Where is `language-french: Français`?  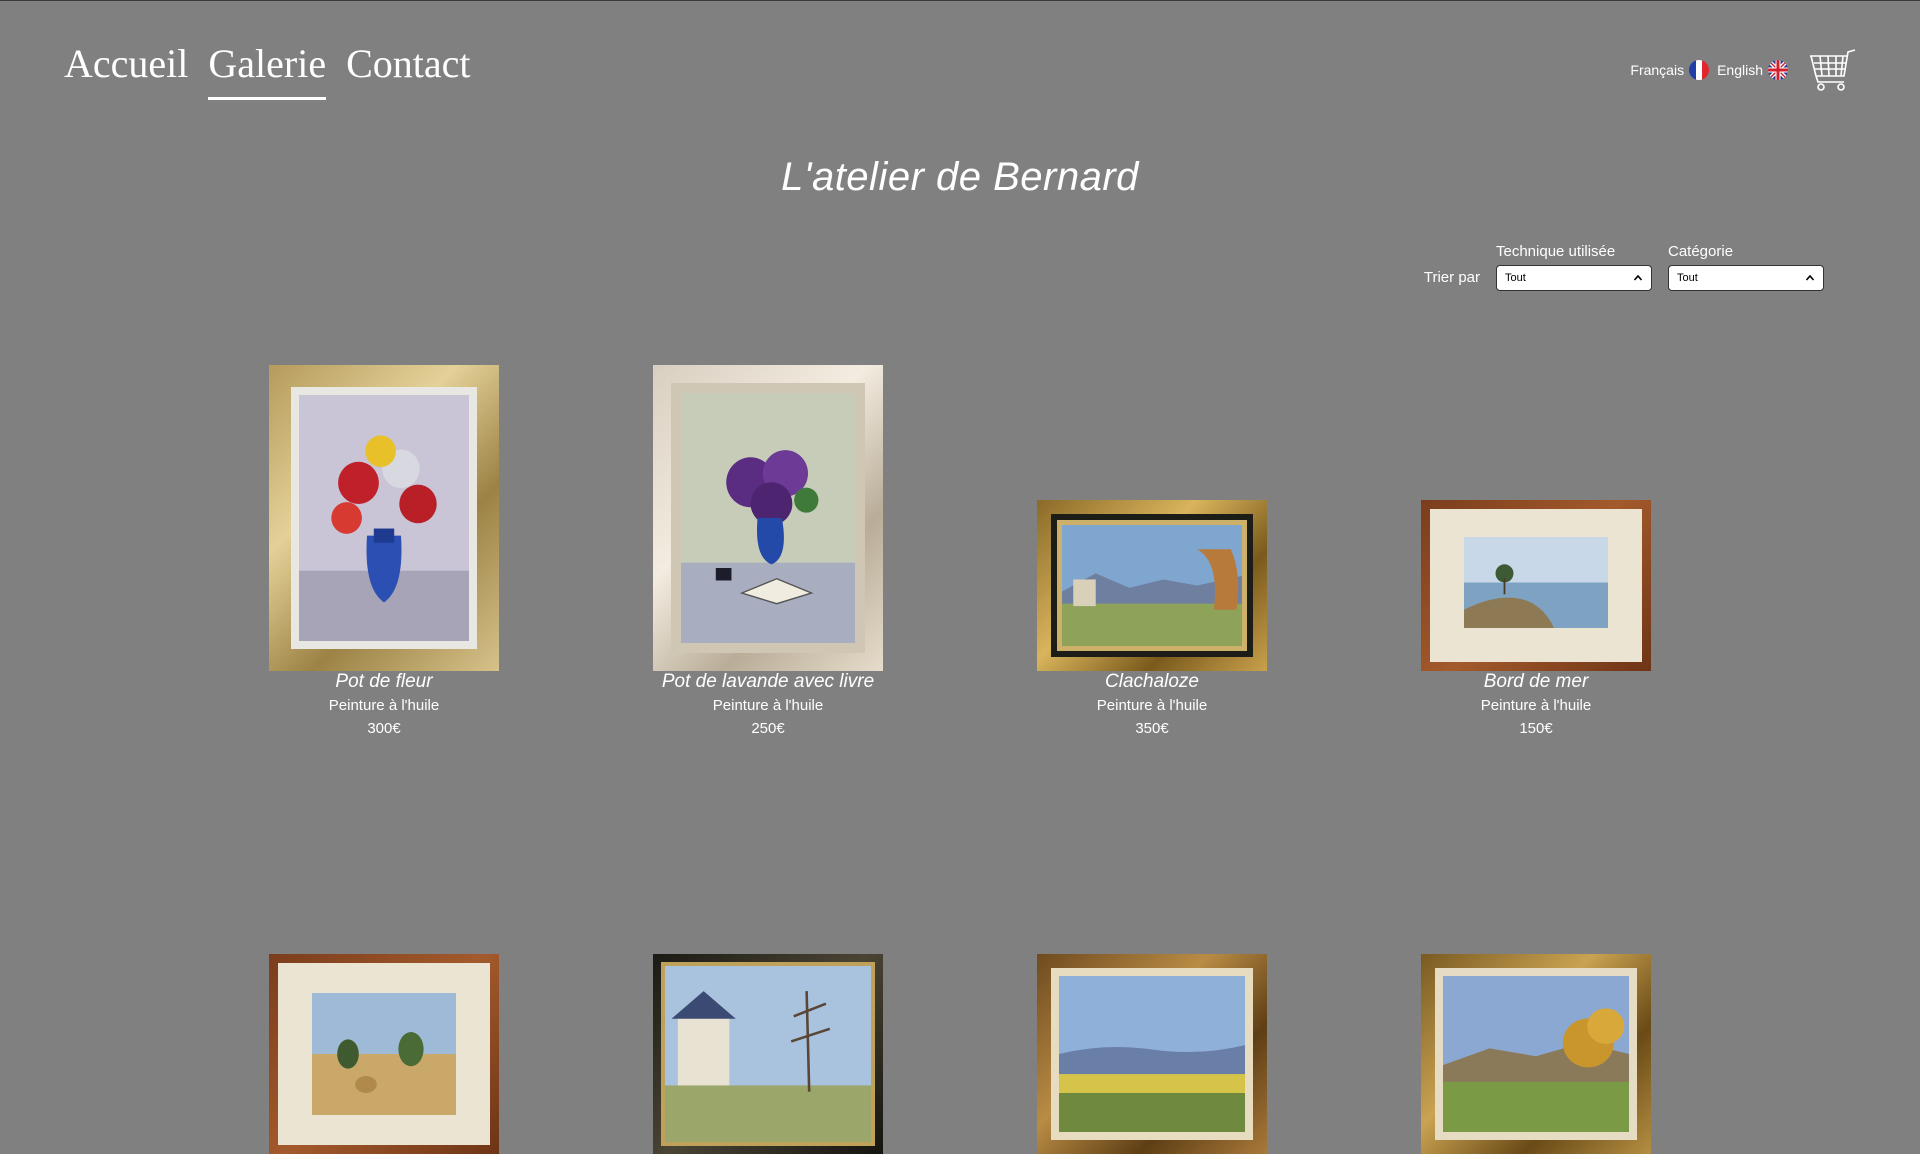
language-french: Français is located at coordinates (1670, 70).